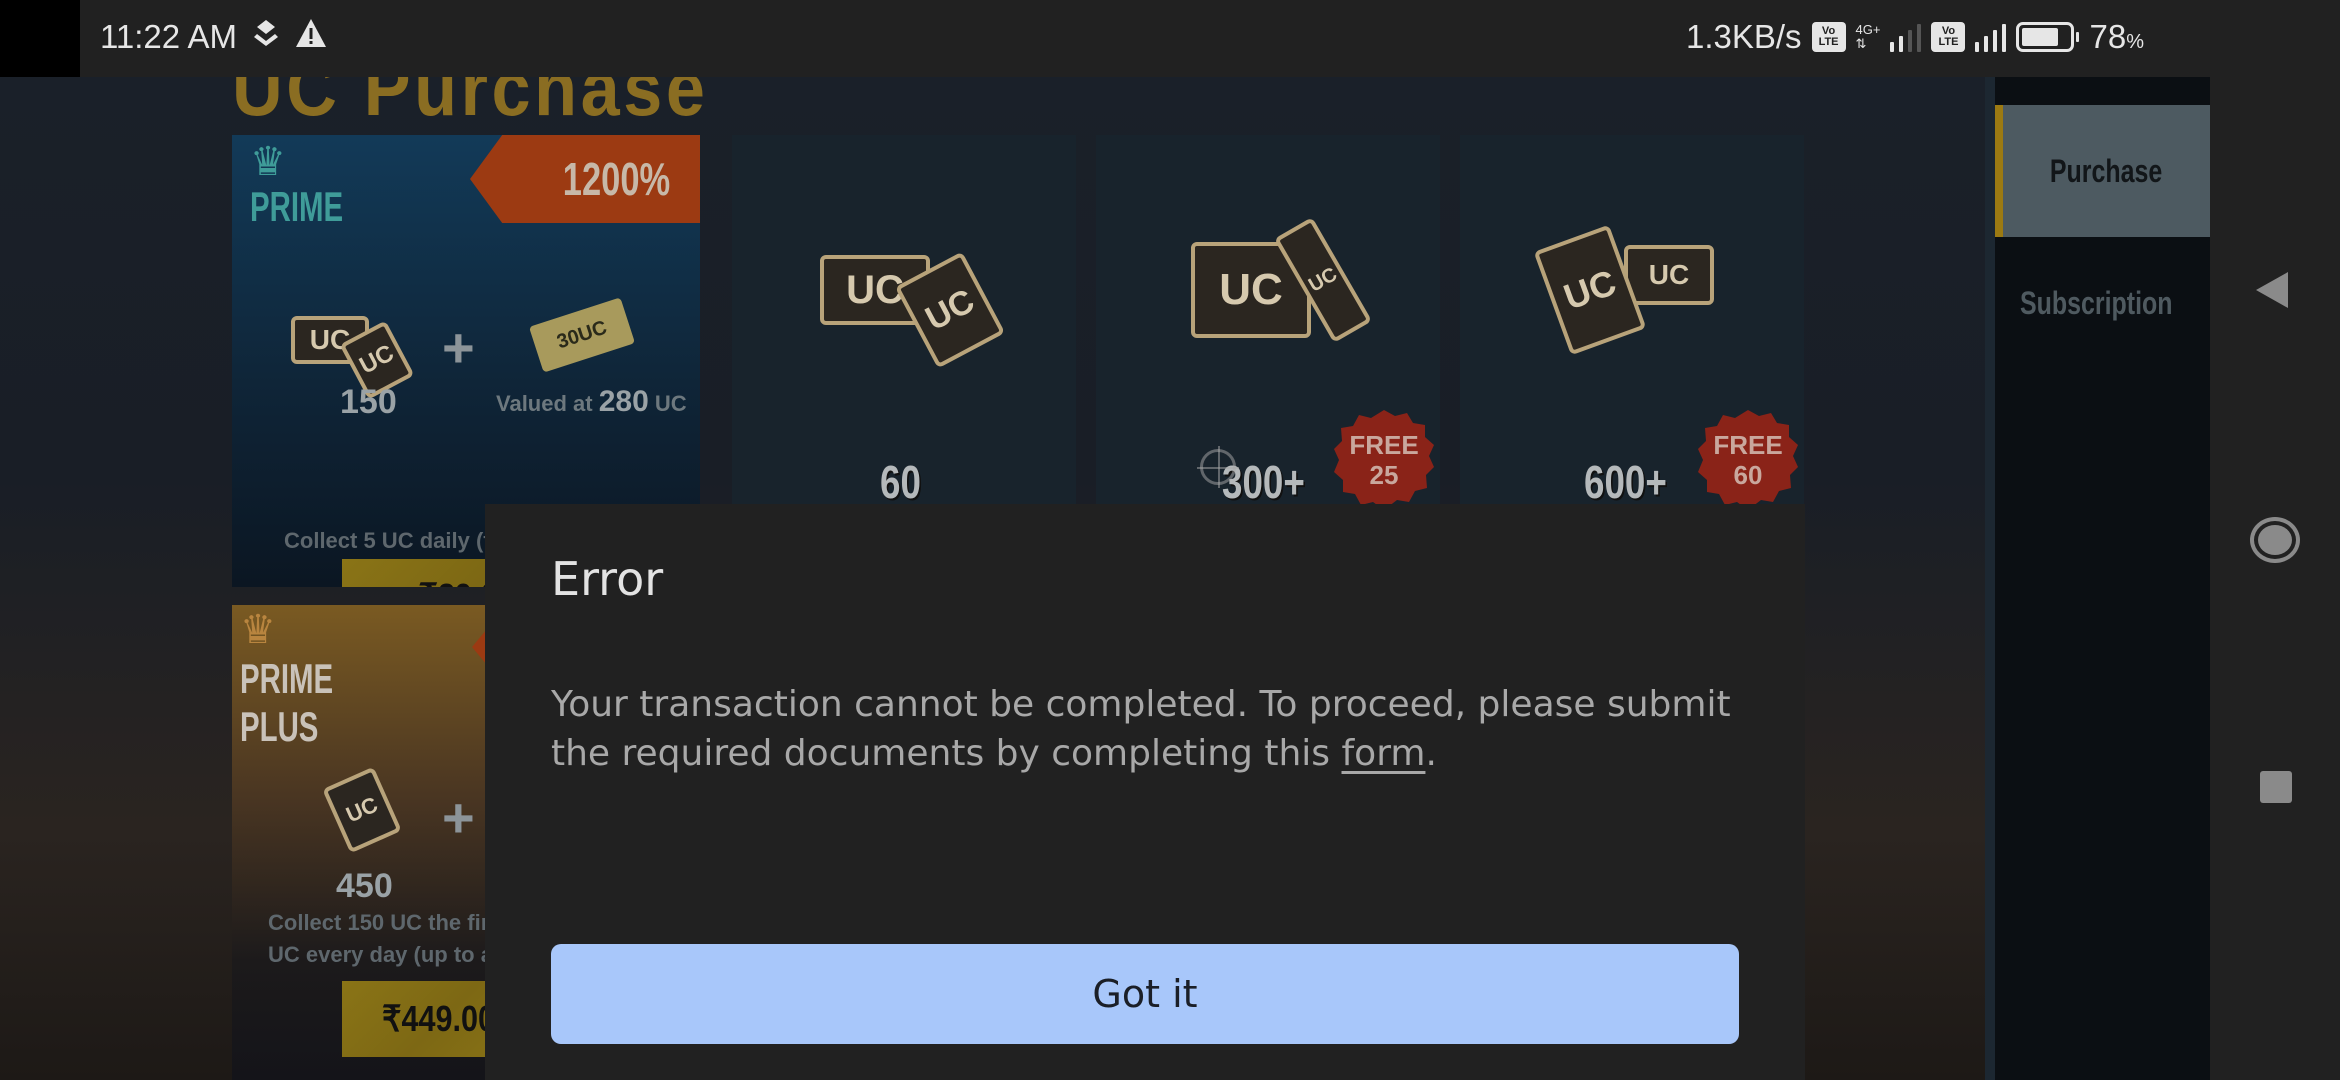  What do you see at coordinates (582, 335) in the screenshot?
I see `uc-ticket-icon: 30UC` at bounding box center [582, 335].